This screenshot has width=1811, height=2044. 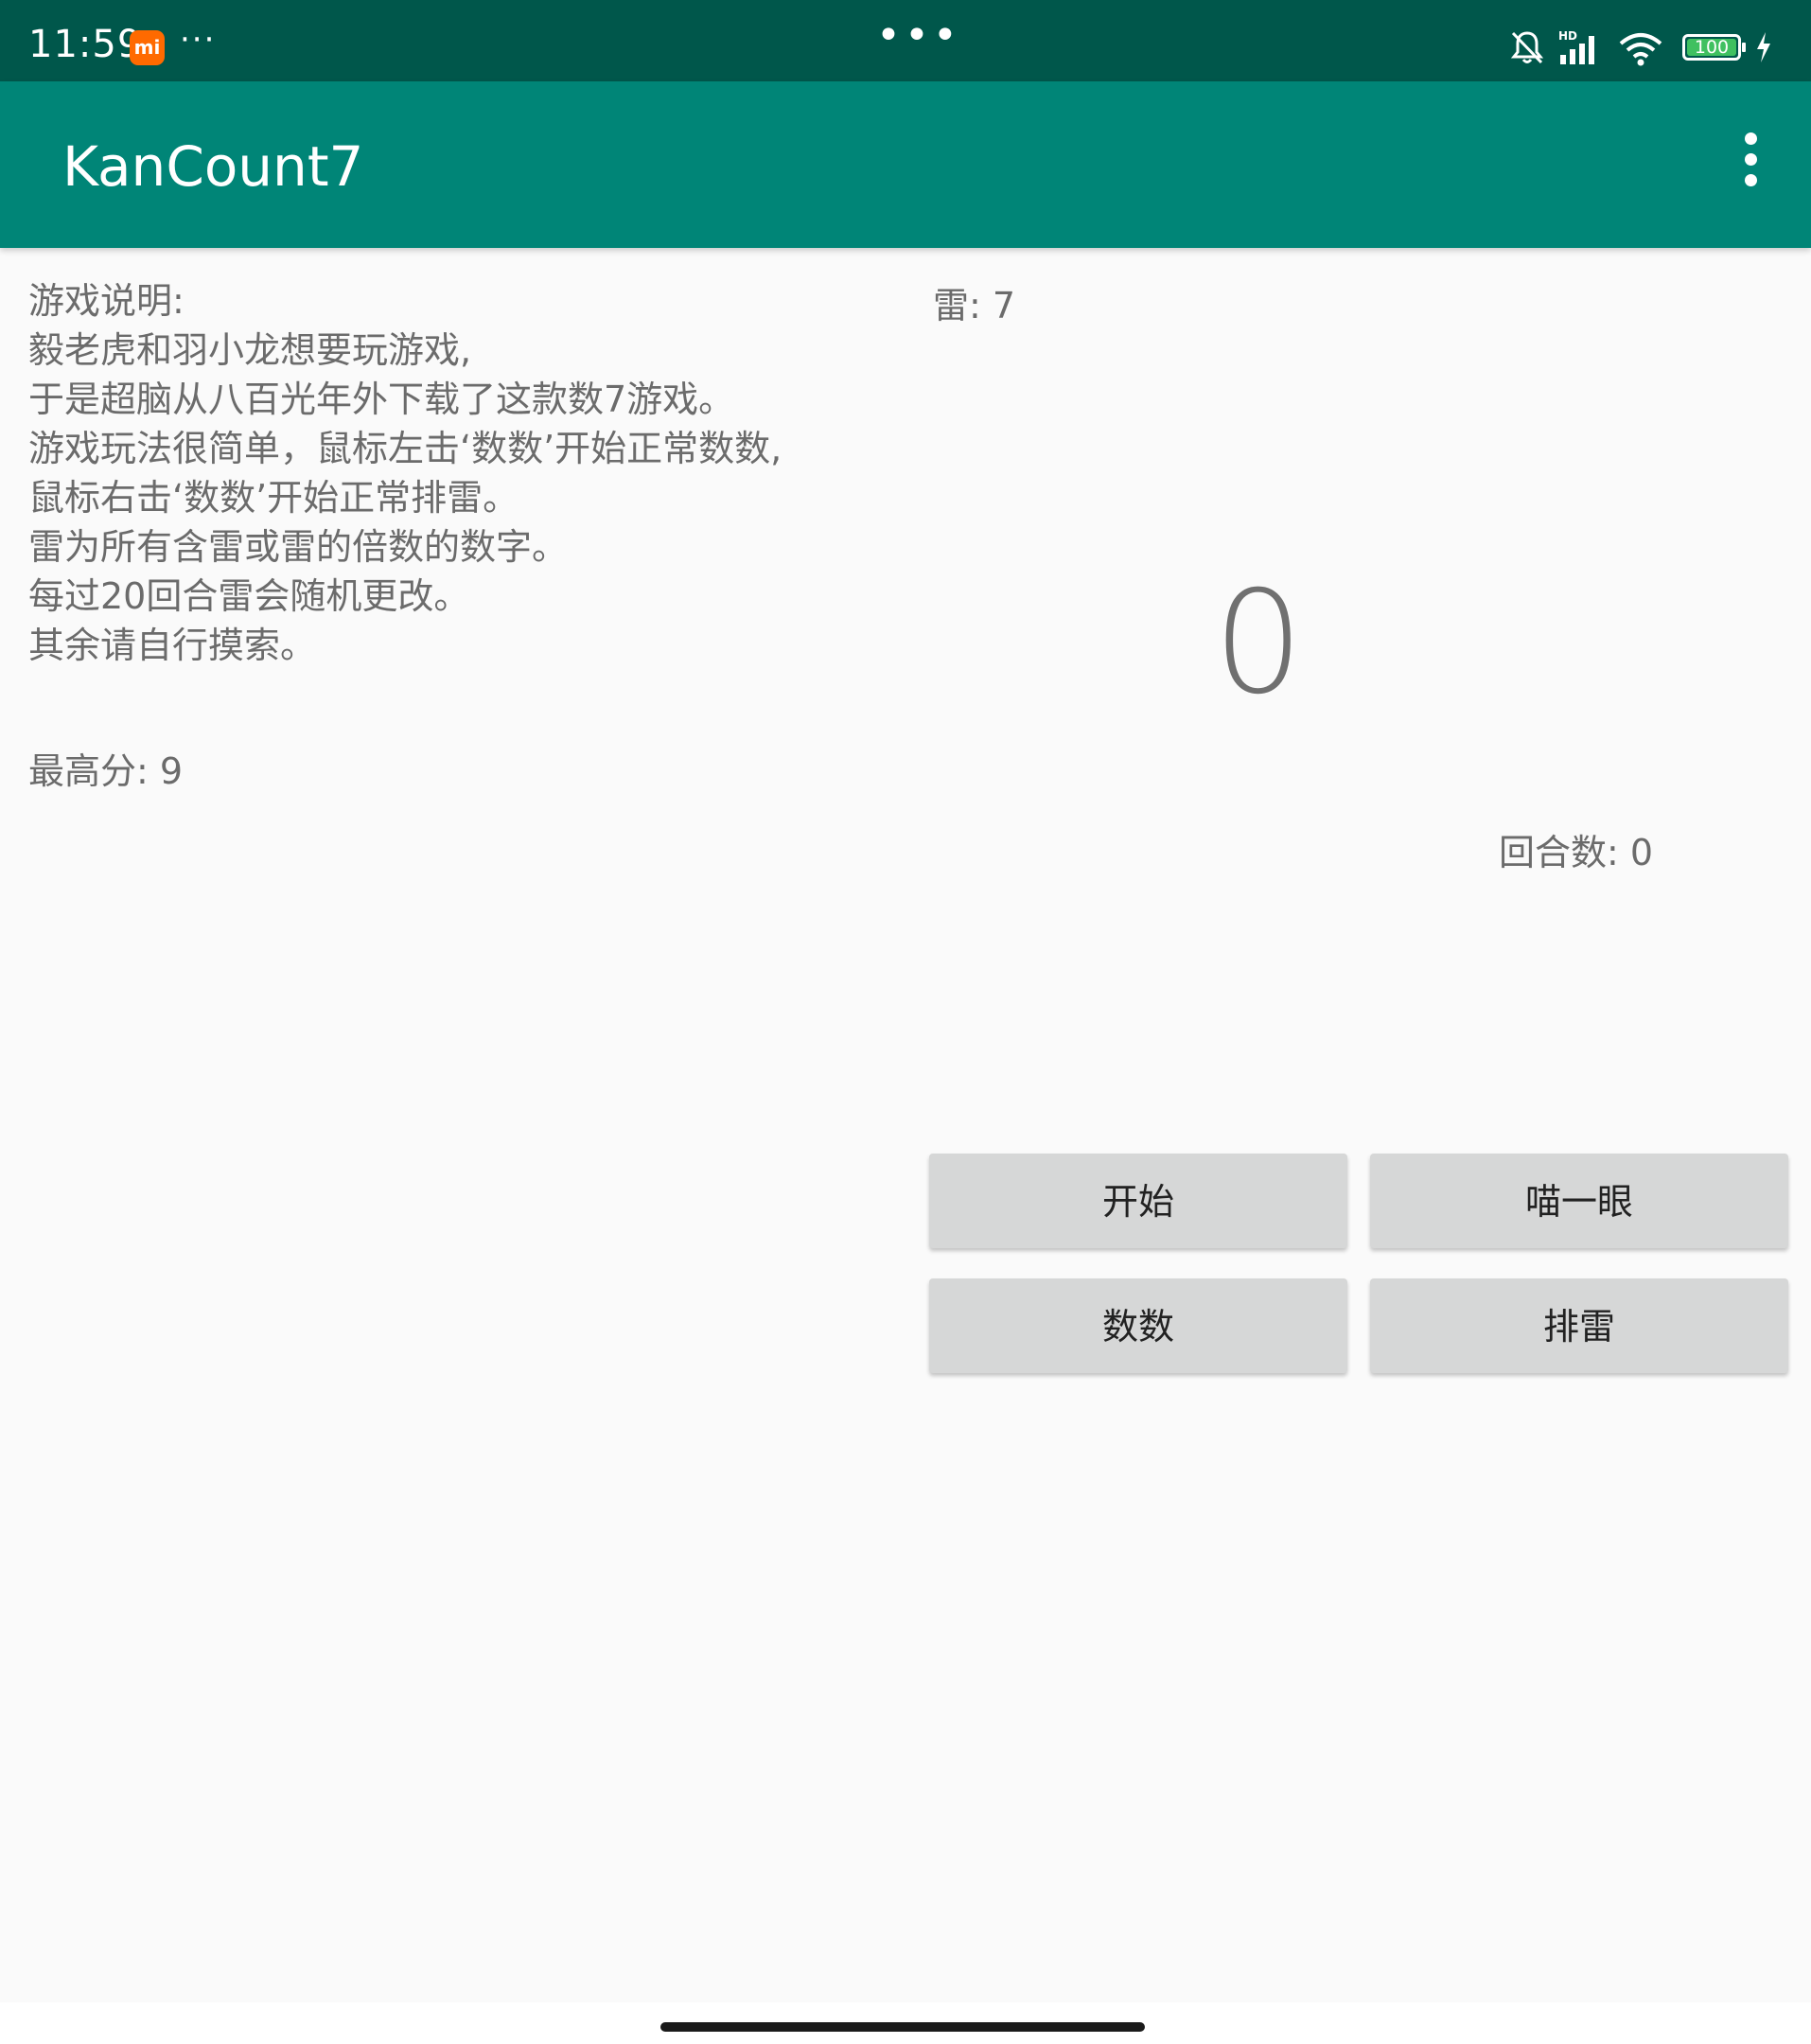 I want to click on instructions-line: 其余请自行摸索。, so click(x=172, y=645).